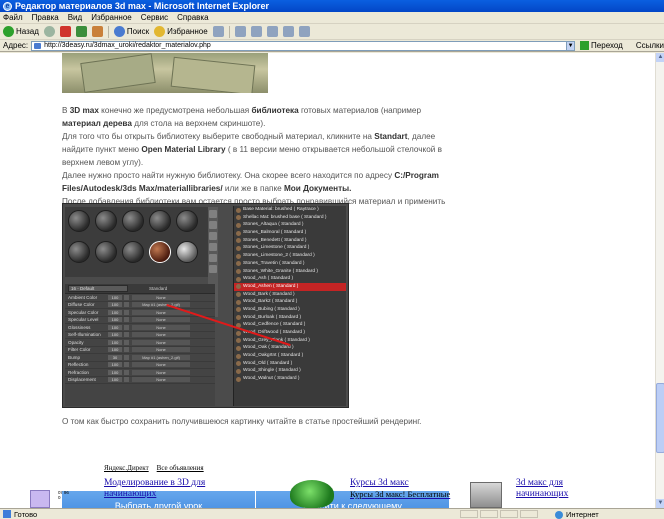  What do you see at coordinates (332, 18) in the screenshot?
I see `menu-bar: Файл Правка Вид Избранное Сервис Справка` at bounding box center [332, 18].